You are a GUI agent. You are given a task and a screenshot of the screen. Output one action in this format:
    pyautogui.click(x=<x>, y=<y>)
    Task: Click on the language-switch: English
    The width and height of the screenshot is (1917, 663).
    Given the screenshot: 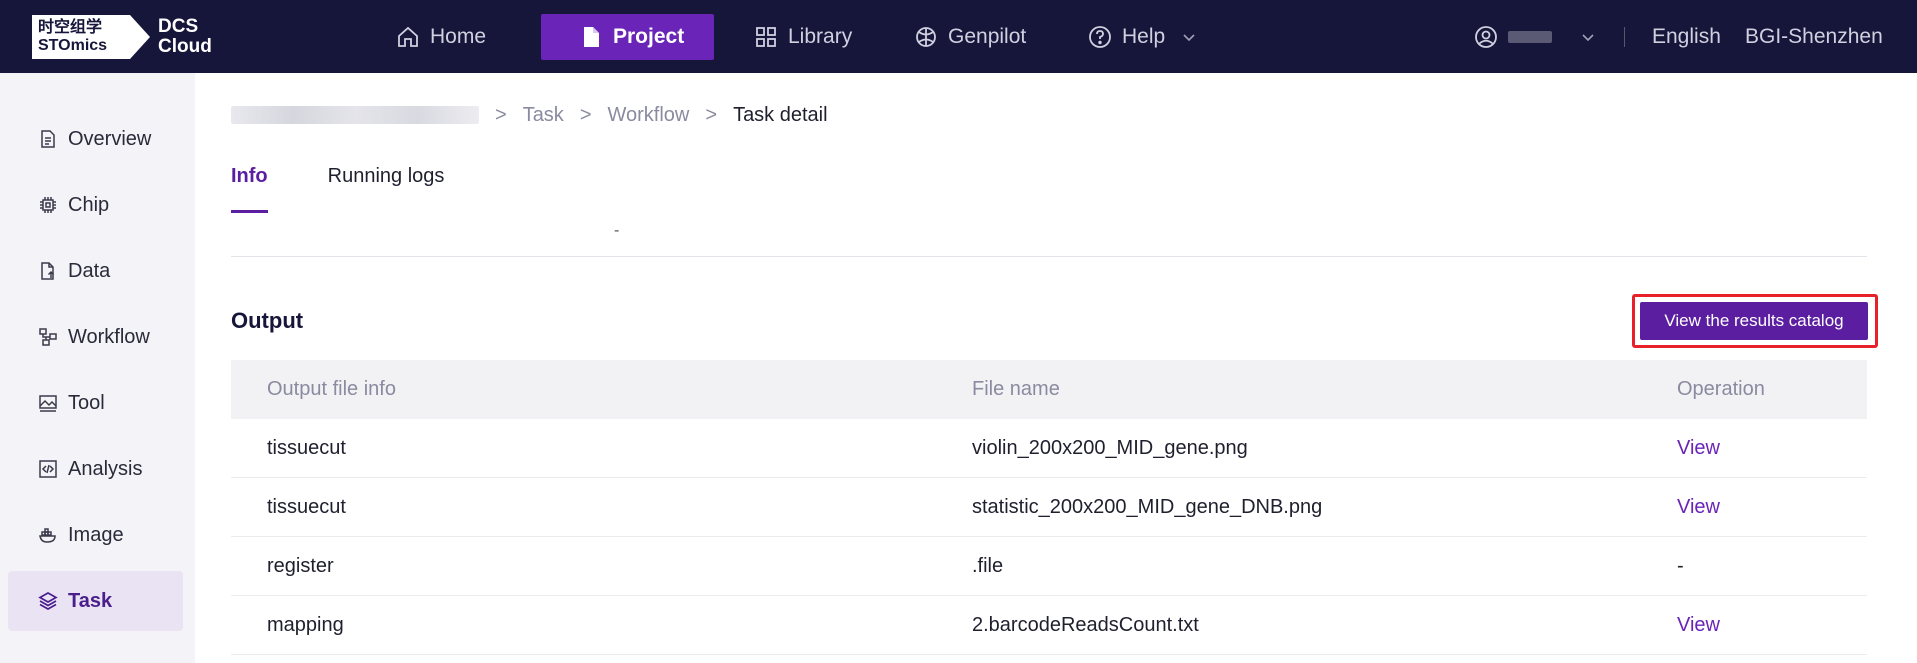 What is the action you would take?
    pyautogui.click(x=1686, y=37)
    